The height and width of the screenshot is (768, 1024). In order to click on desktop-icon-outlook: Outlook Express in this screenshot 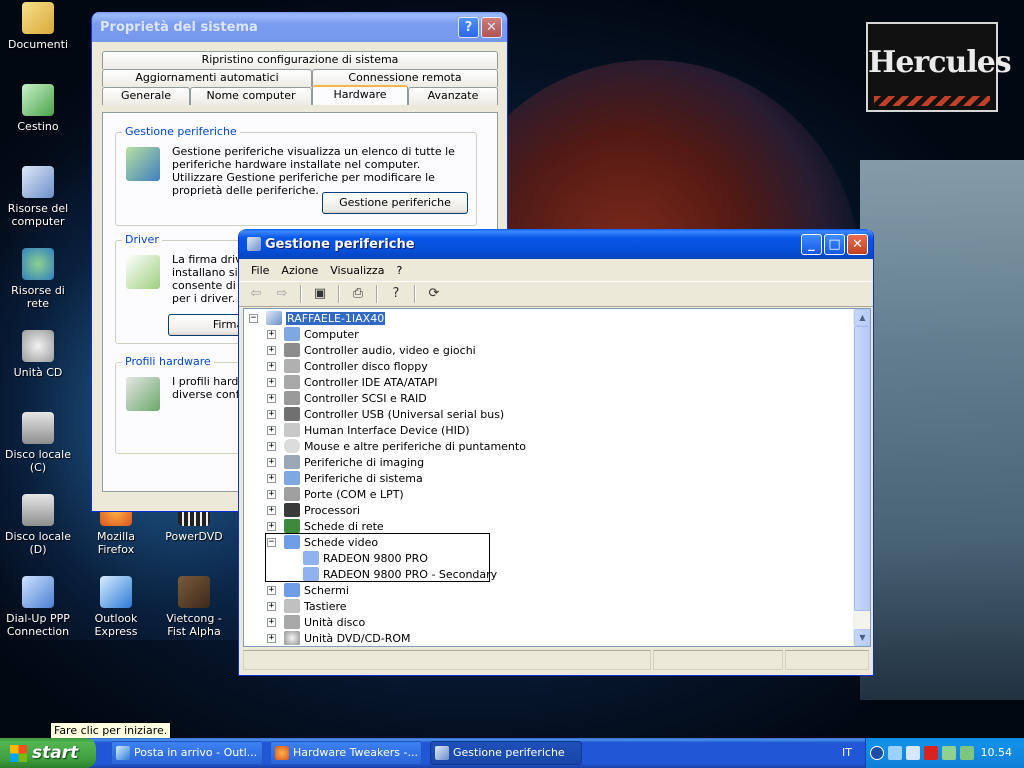, I will do `click(116, 607)`.